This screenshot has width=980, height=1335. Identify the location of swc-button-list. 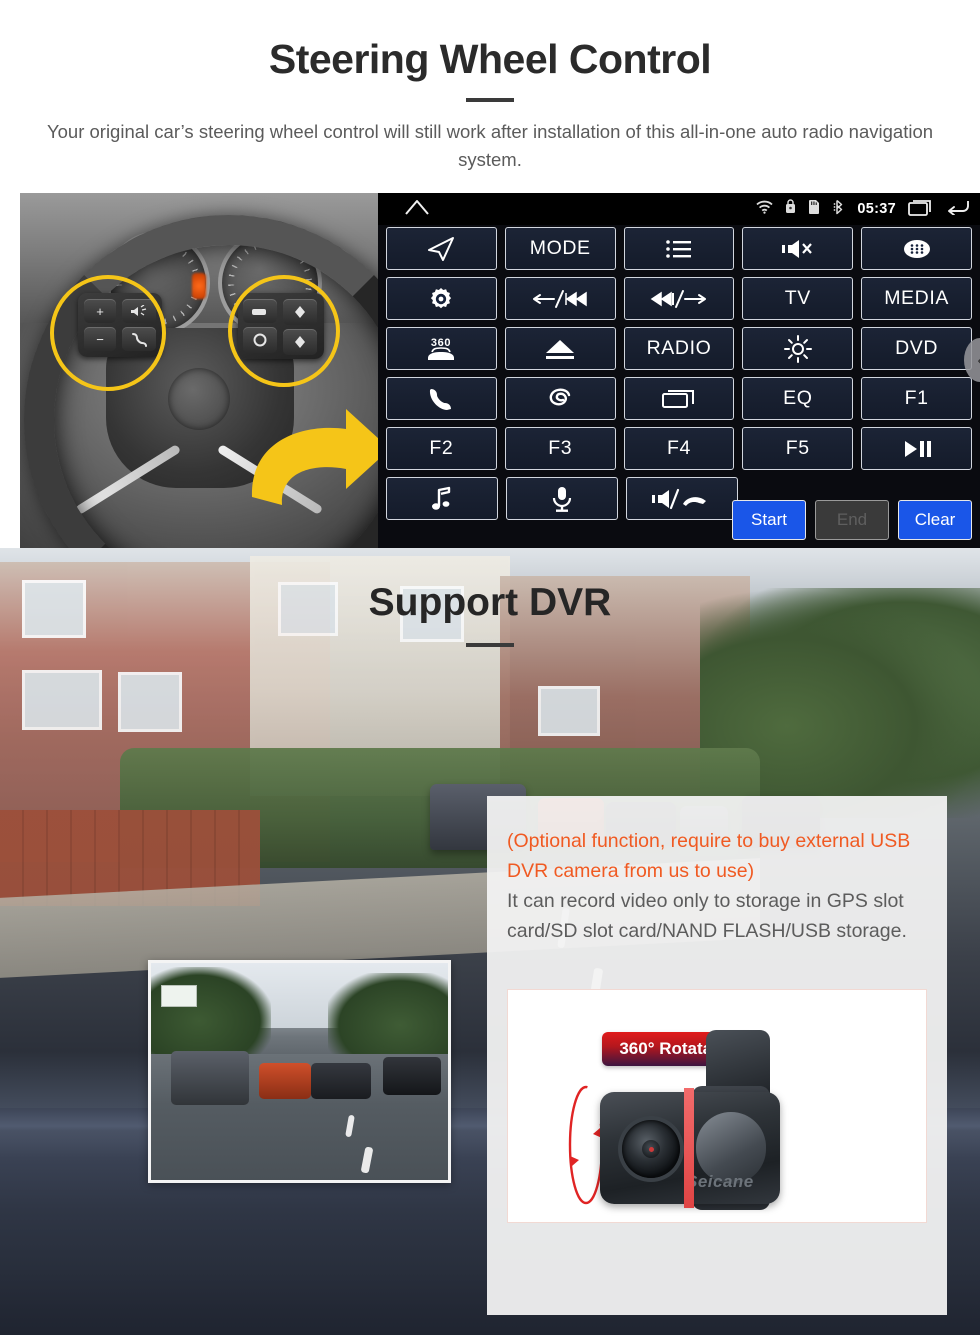
(679, 248).